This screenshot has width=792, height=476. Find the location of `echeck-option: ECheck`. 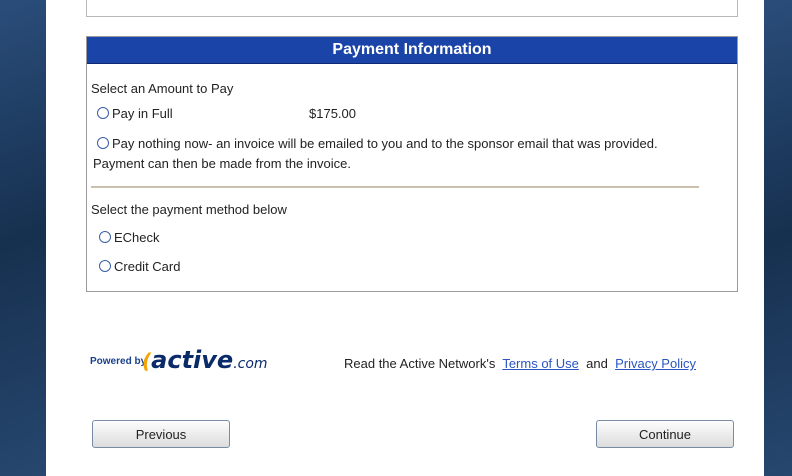

echeck-option: ECheck is located at coordinates (129, 237).